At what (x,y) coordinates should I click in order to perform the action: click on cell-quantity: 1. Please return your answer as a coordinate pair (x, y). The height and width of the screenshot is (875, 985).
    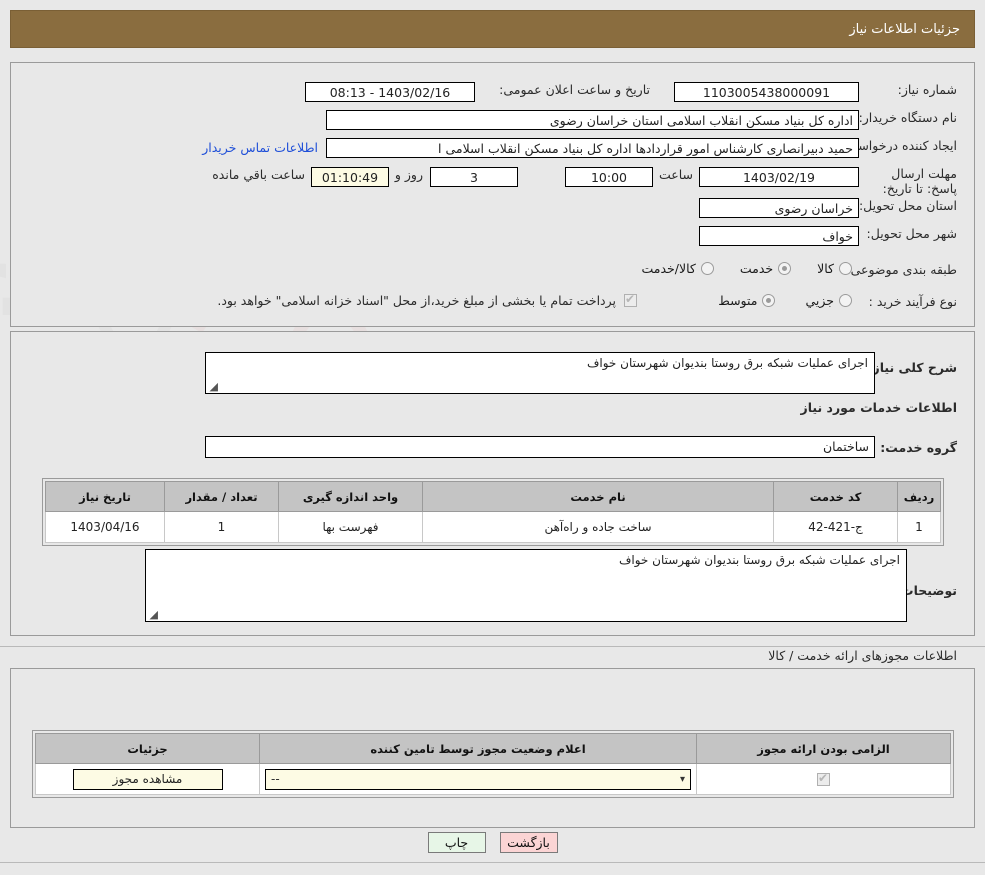
    Looking at the image, I should click on (221, 527).